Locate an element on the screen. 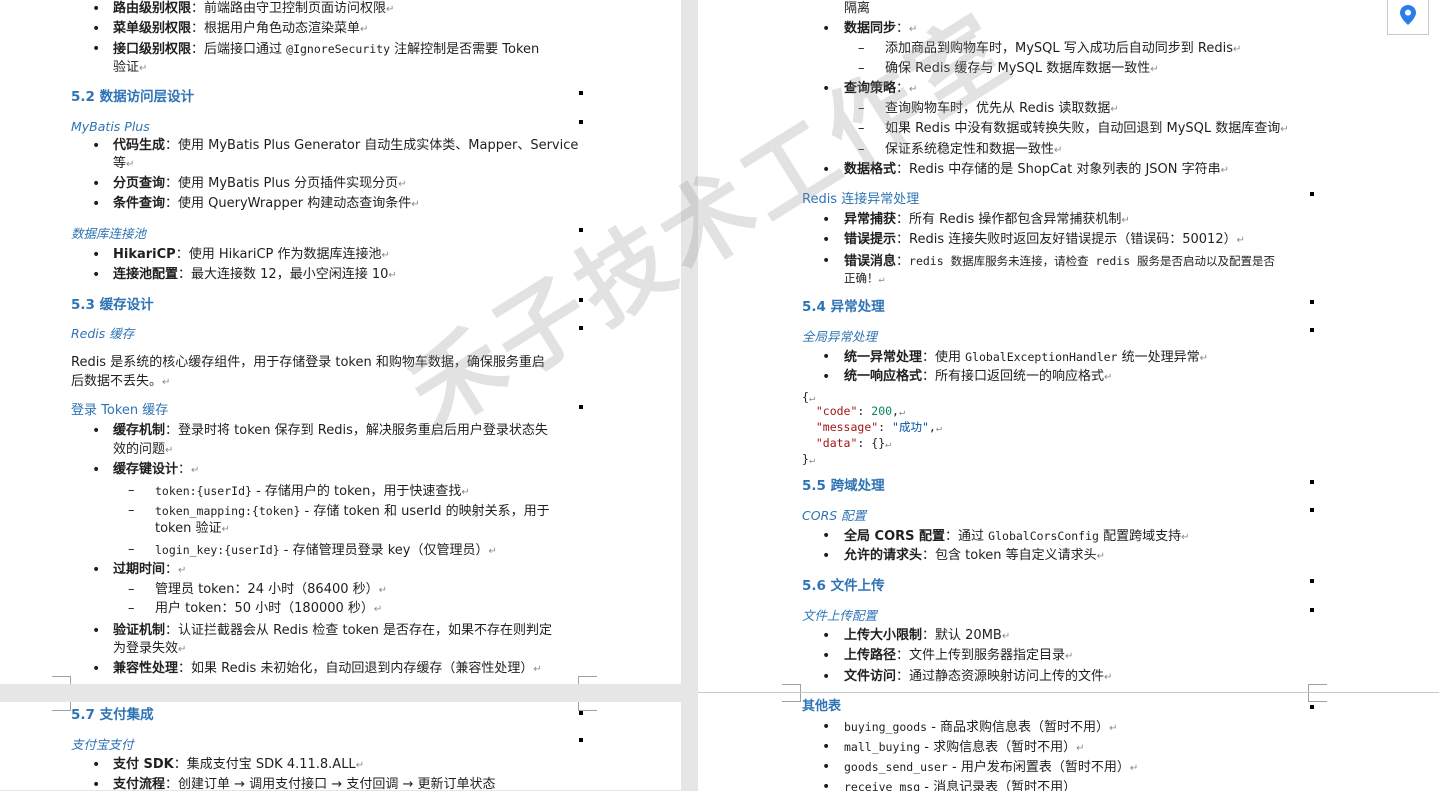 This screenshot has height=791, width=1439. list-item: 文件访问：通过静态资源映射访问上传的文件↵ is located at coordinates (978, 676).